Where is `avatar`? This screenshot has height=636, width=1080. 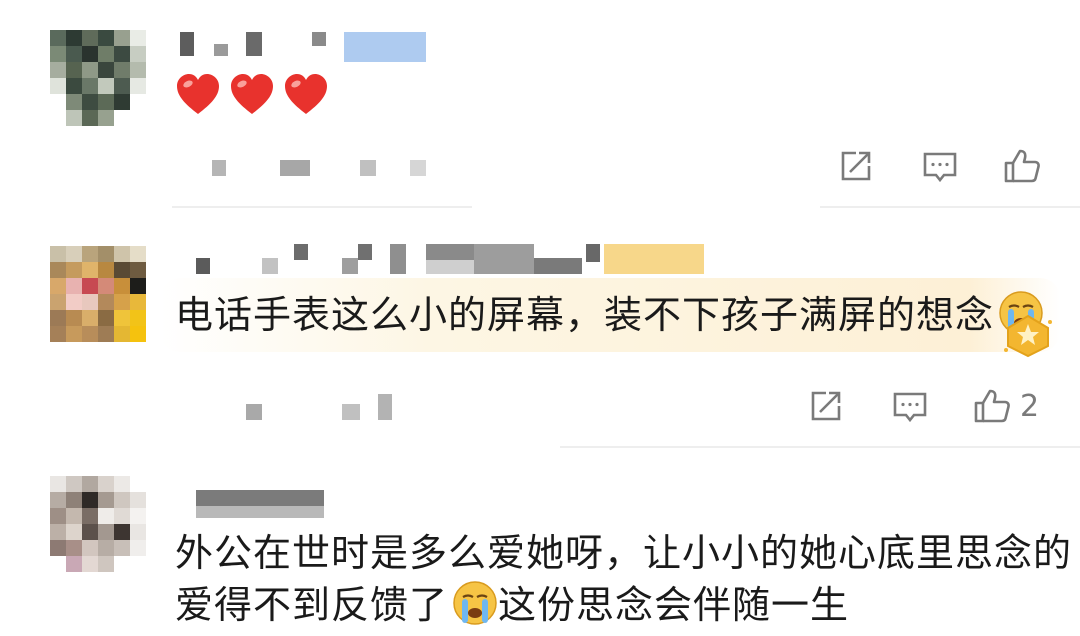
avatar is located at coordinates (98, 524).